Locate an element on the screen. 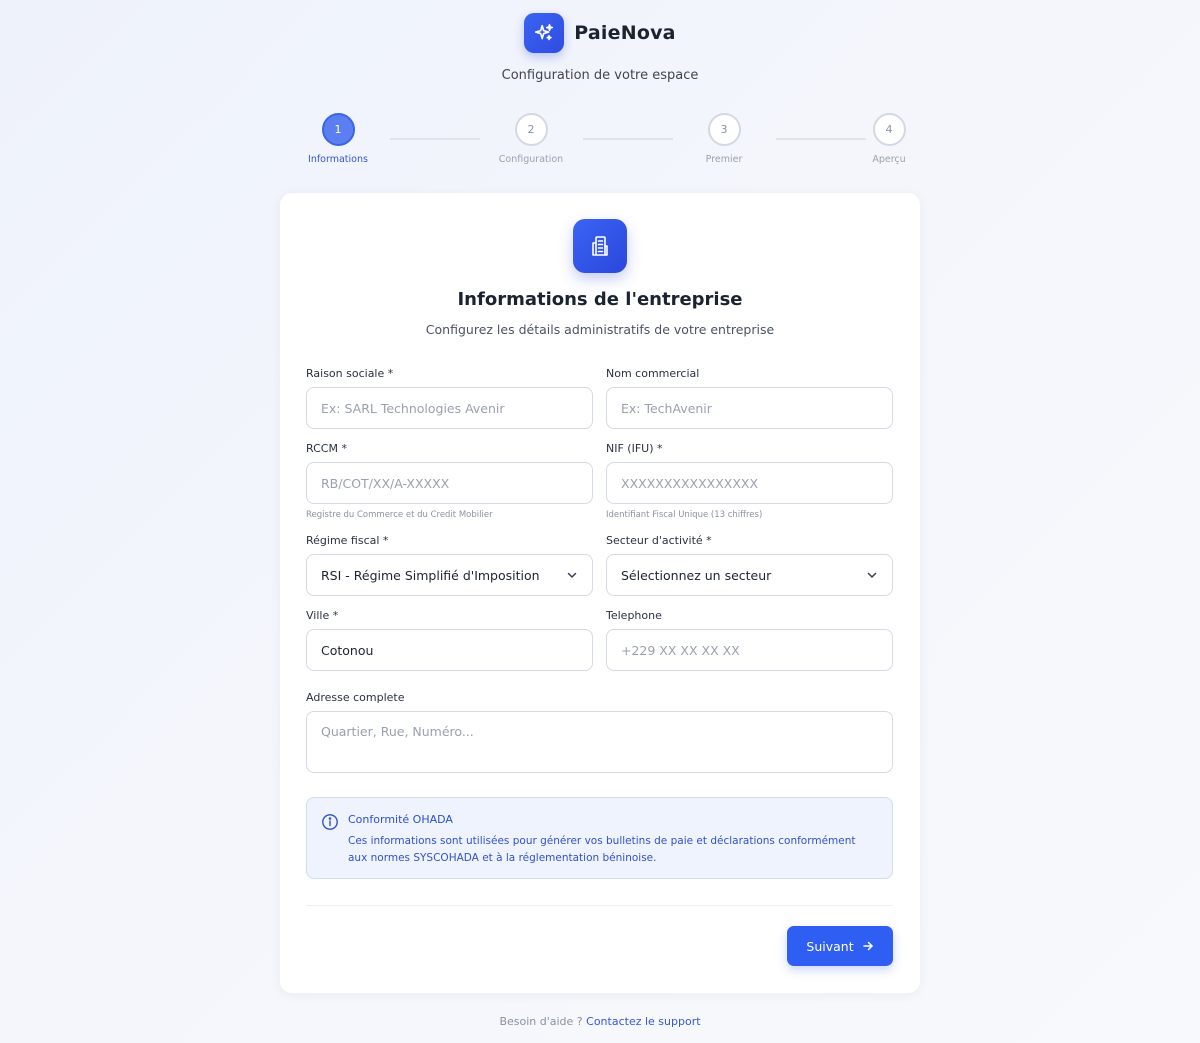 This screenshot has height=1043, width=1200. step-number: 2 is located at coordinates (531, 129).